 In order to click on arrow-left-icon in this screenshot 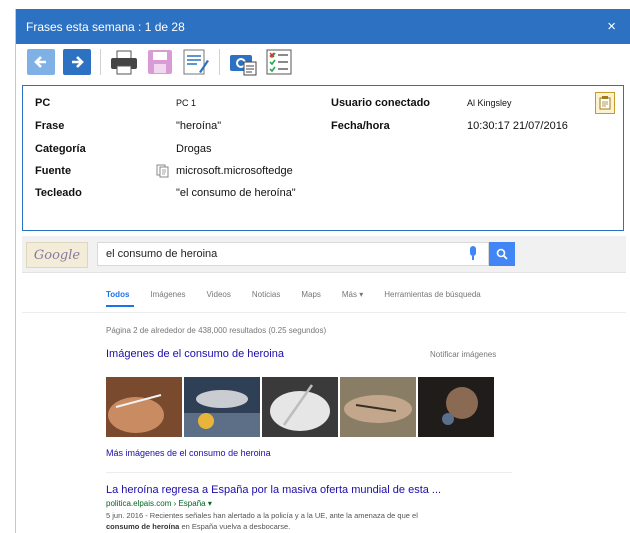, I will do `click(41, 62)`.